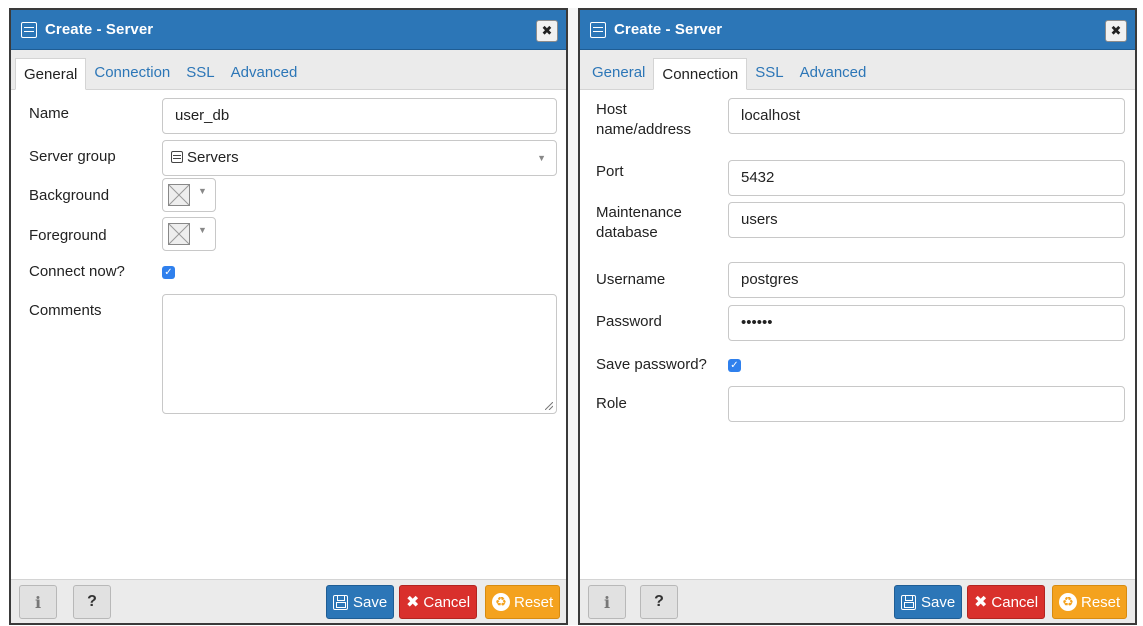  Describe the element at coordinates (213, 157) in the screenshot. I see `server-group-value: Servers` at that location.